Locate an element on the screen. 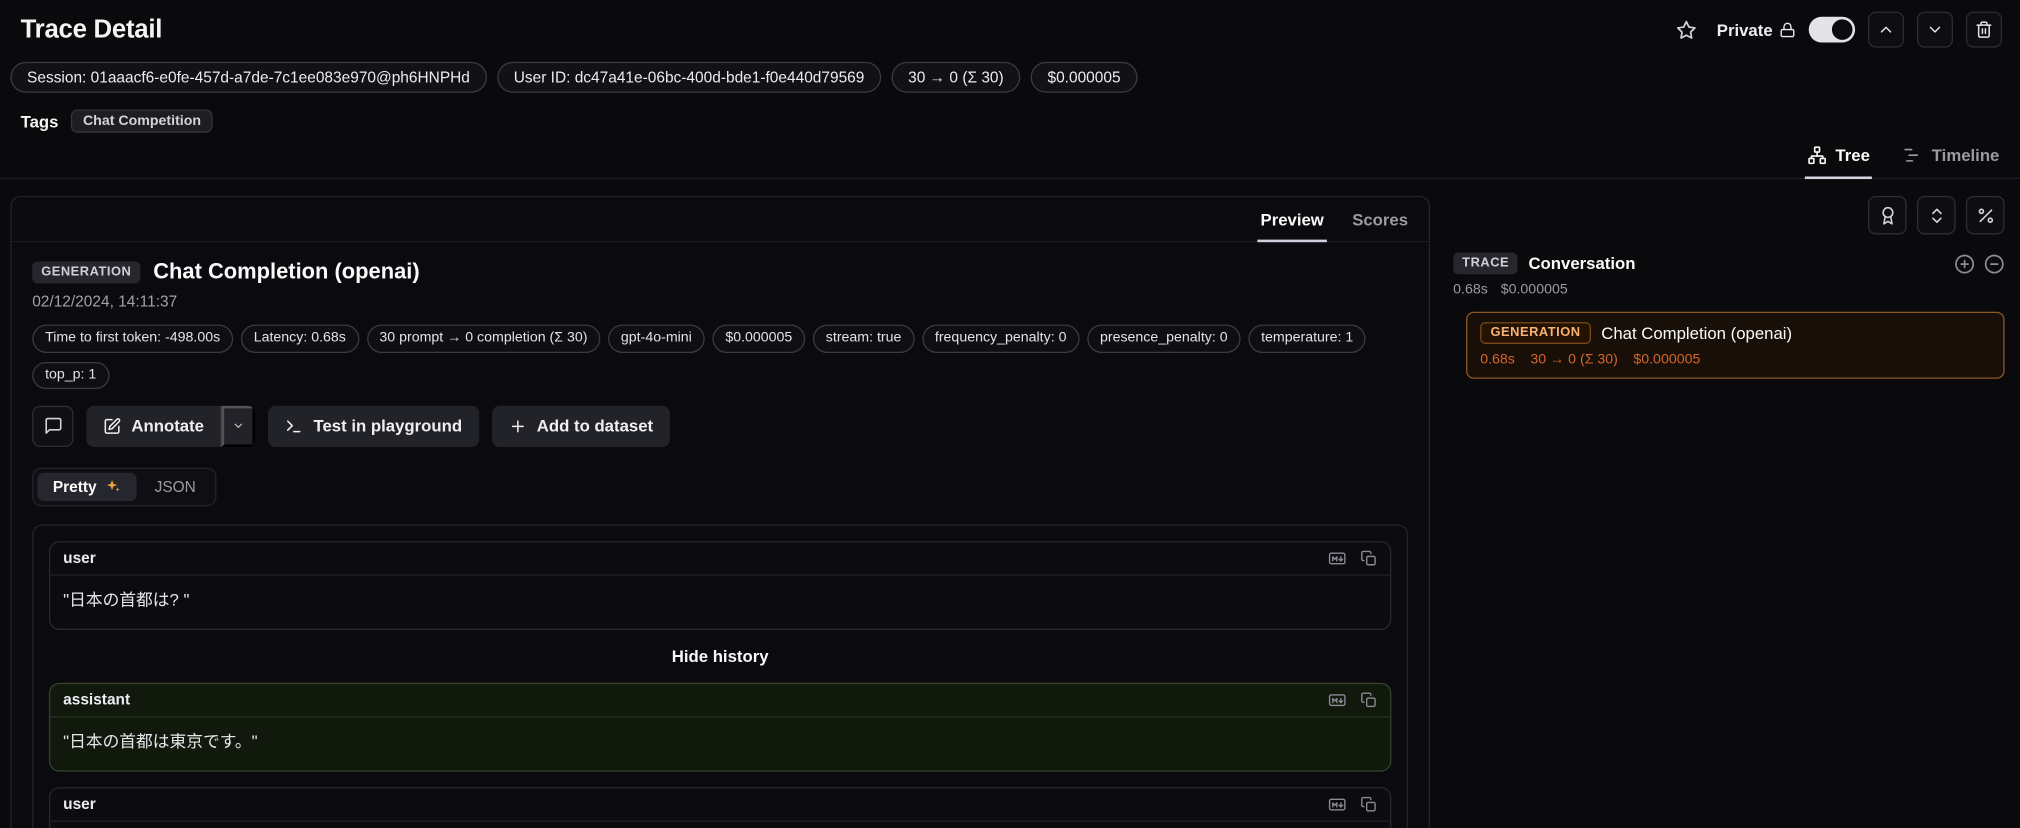 Image resolution: width=2020 pixels, height=828 pixels. tags-label: Tags is located at coordinates (39, 121).